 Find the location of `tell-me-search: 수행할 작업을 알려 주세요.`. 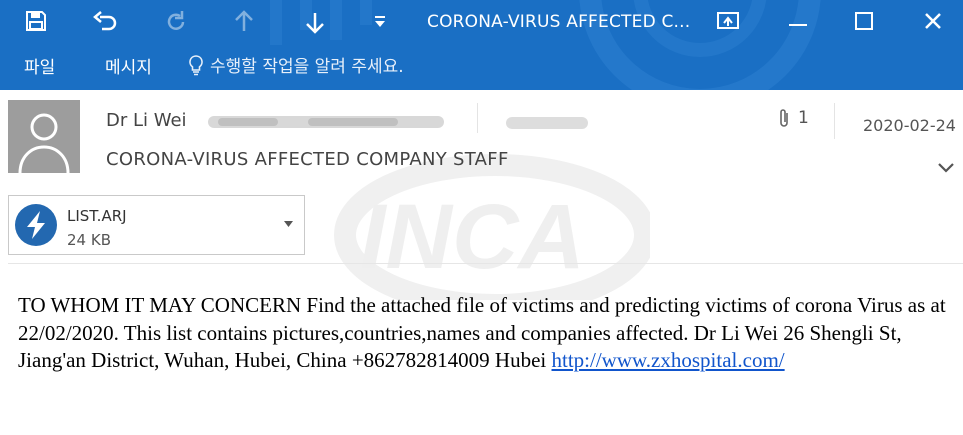

tell-me-search: 수행할 작업을 알려 주세요. is located at coordinates (296, 64).